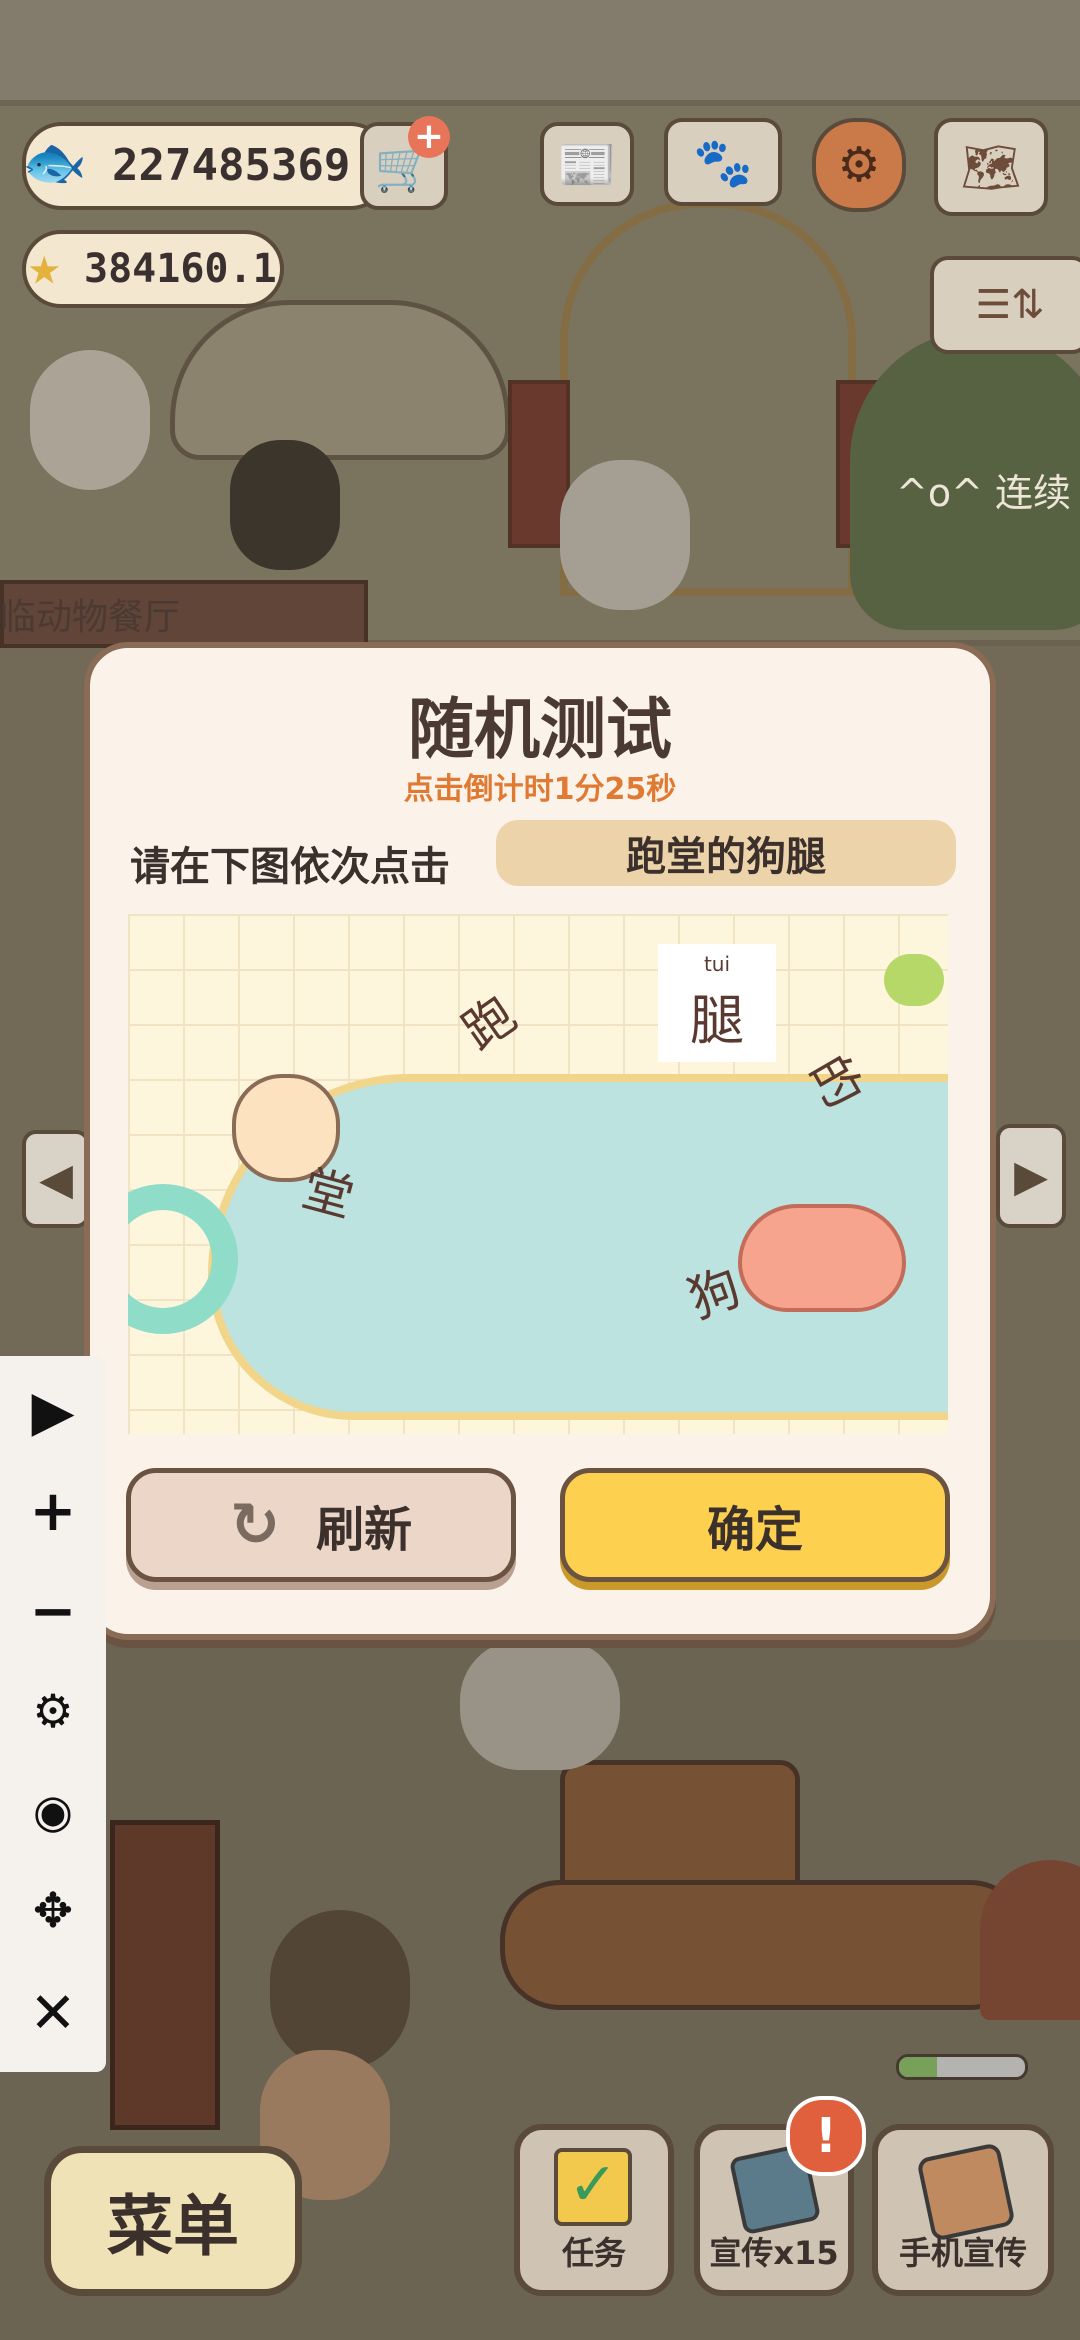 The height and width of the screenshot is (2340, 1080). I want to click on dialog-title: 随机测试, so click(540, 729).